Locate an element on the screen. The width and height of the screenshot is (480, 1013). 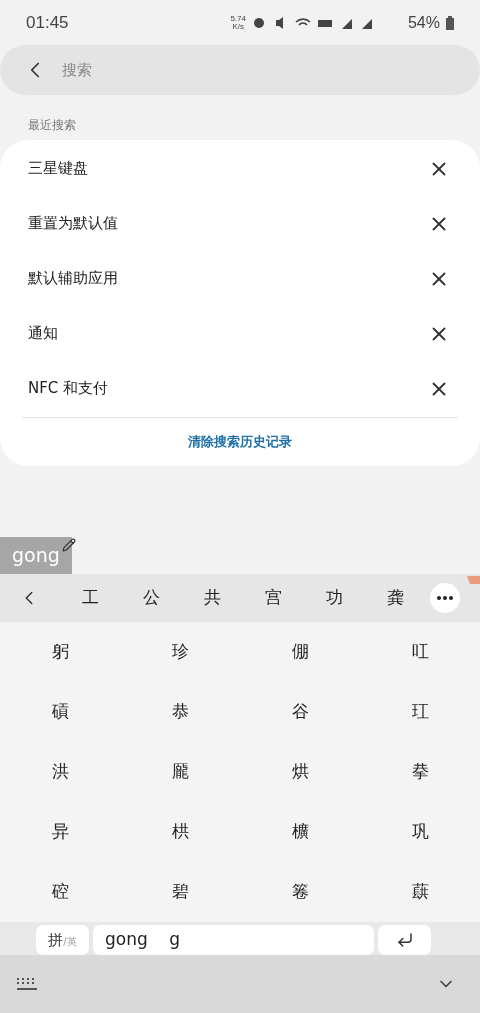
more-candidates-button is located at coordinates (445, 598).